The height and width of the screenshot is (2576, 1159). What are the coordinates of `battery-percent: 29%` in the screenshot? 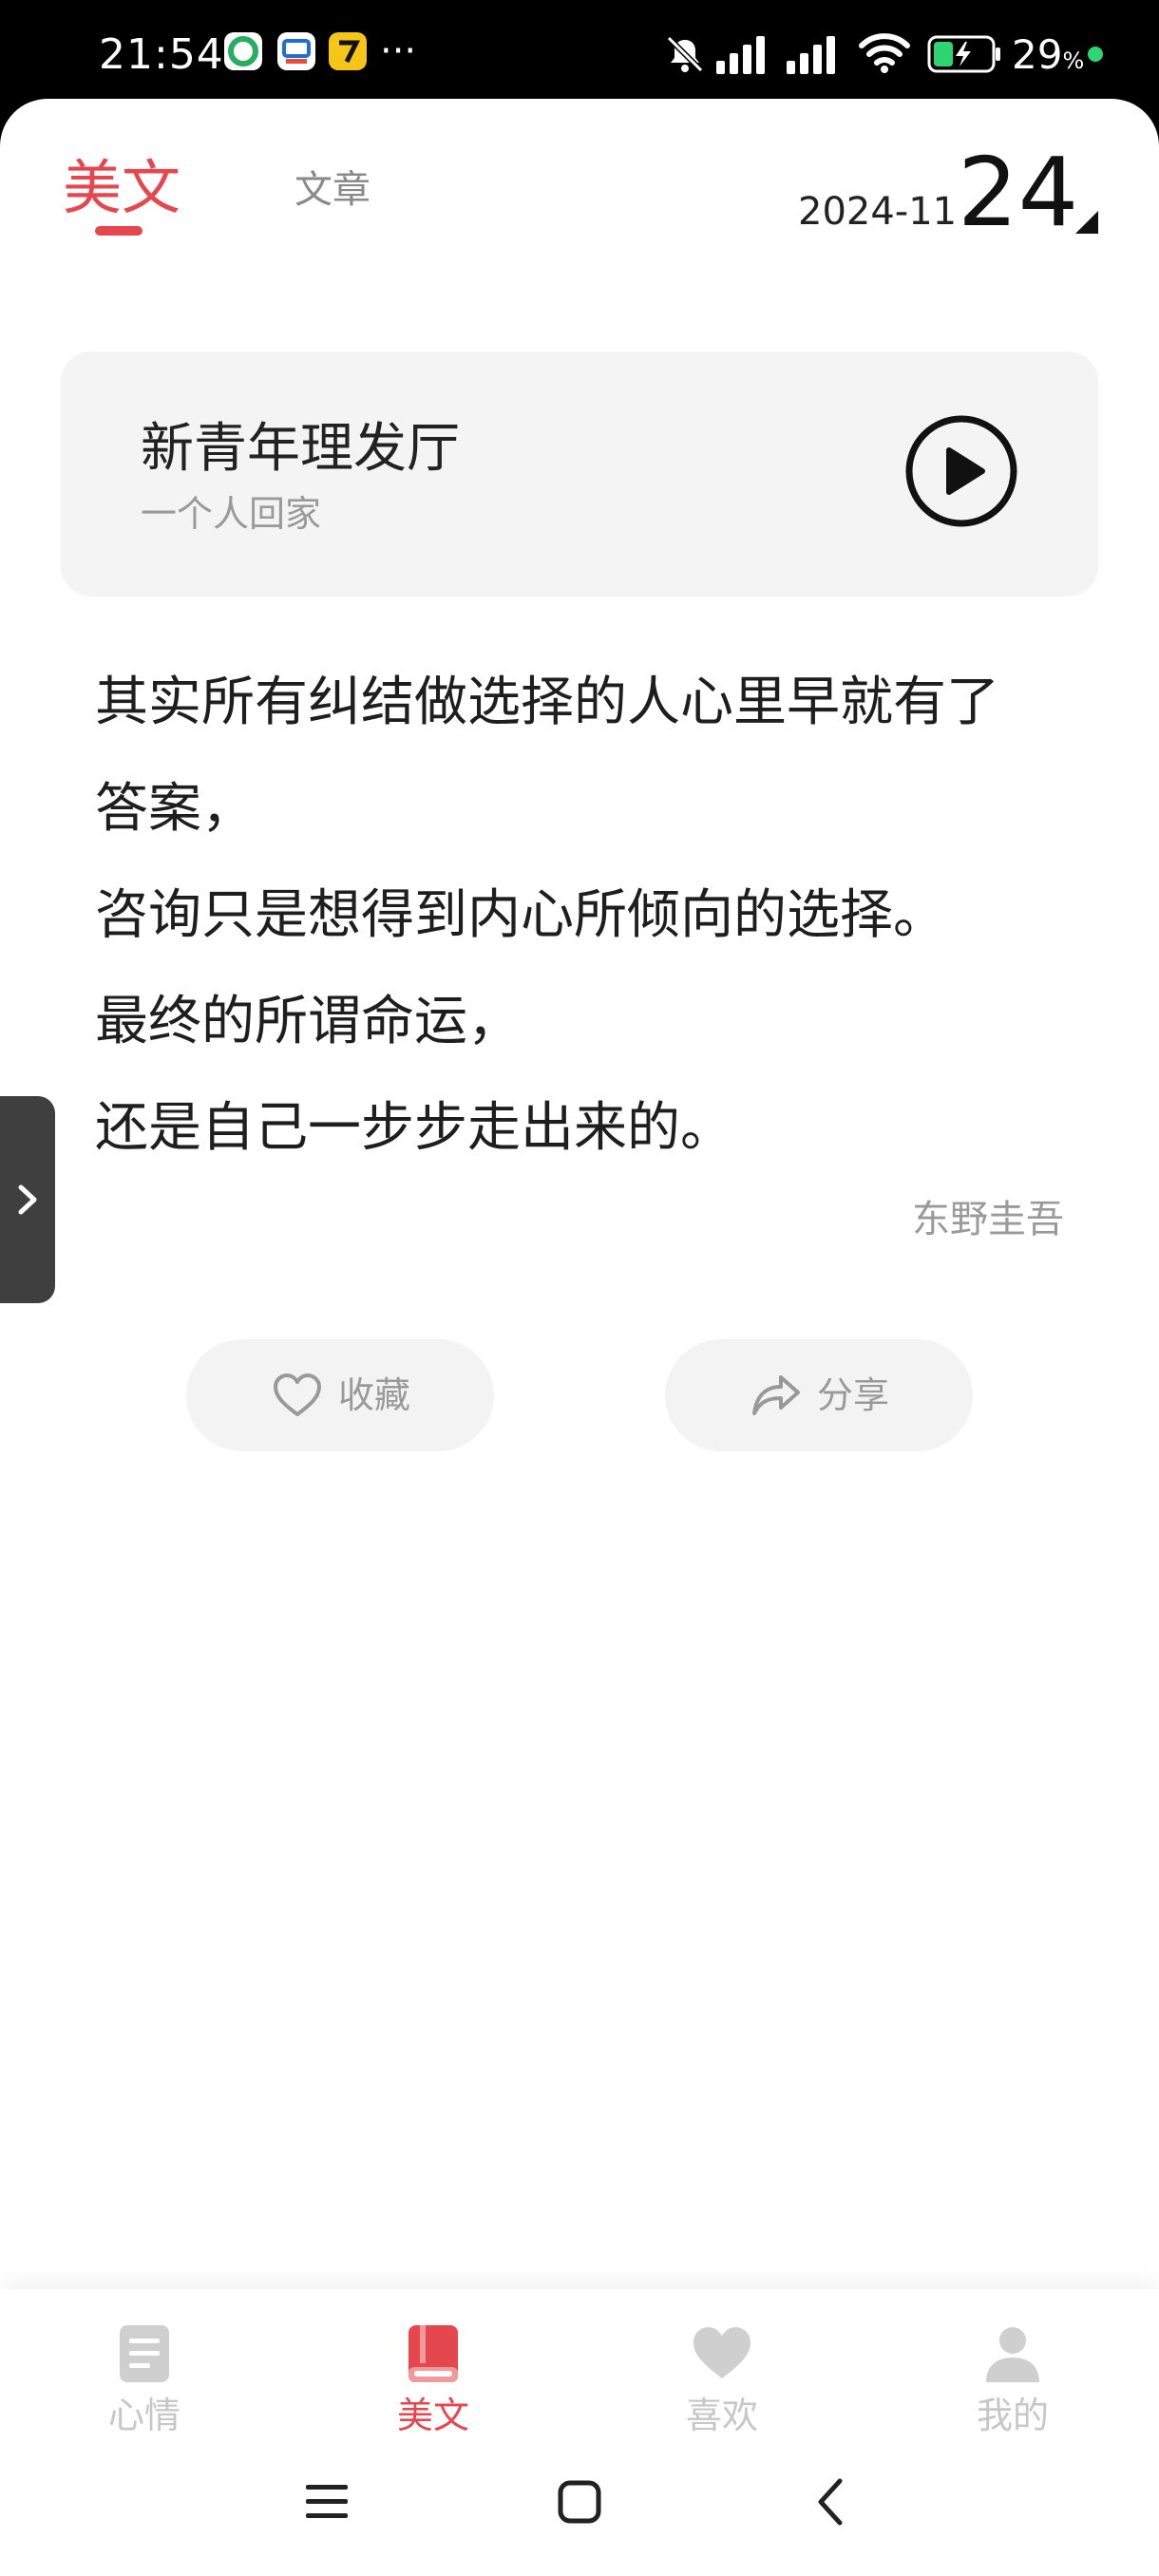 It's located at (1048, 54).